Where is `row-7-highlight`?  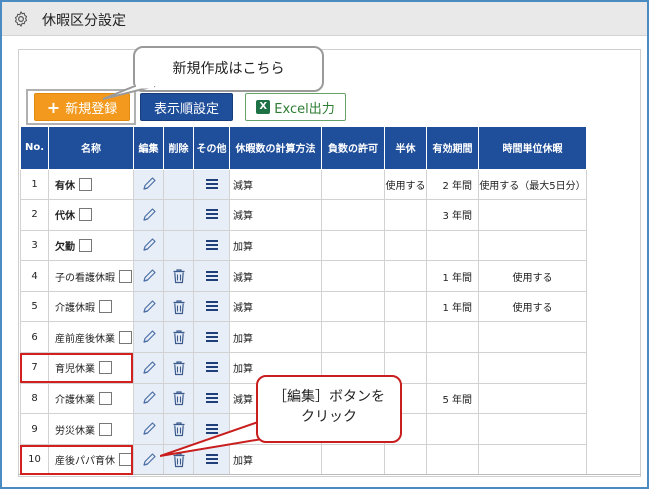 row-7-highlight is located at coordinates (76, 368).